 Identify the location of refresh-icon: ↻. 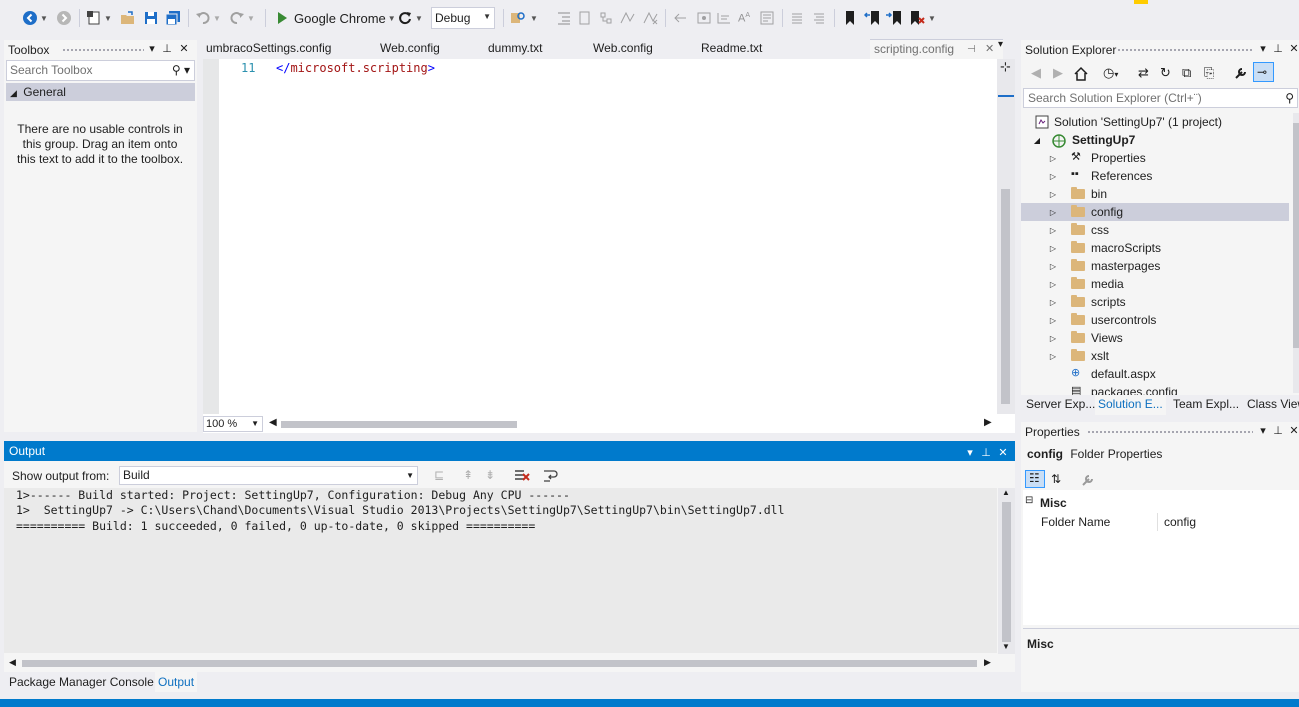
(1165, 73).